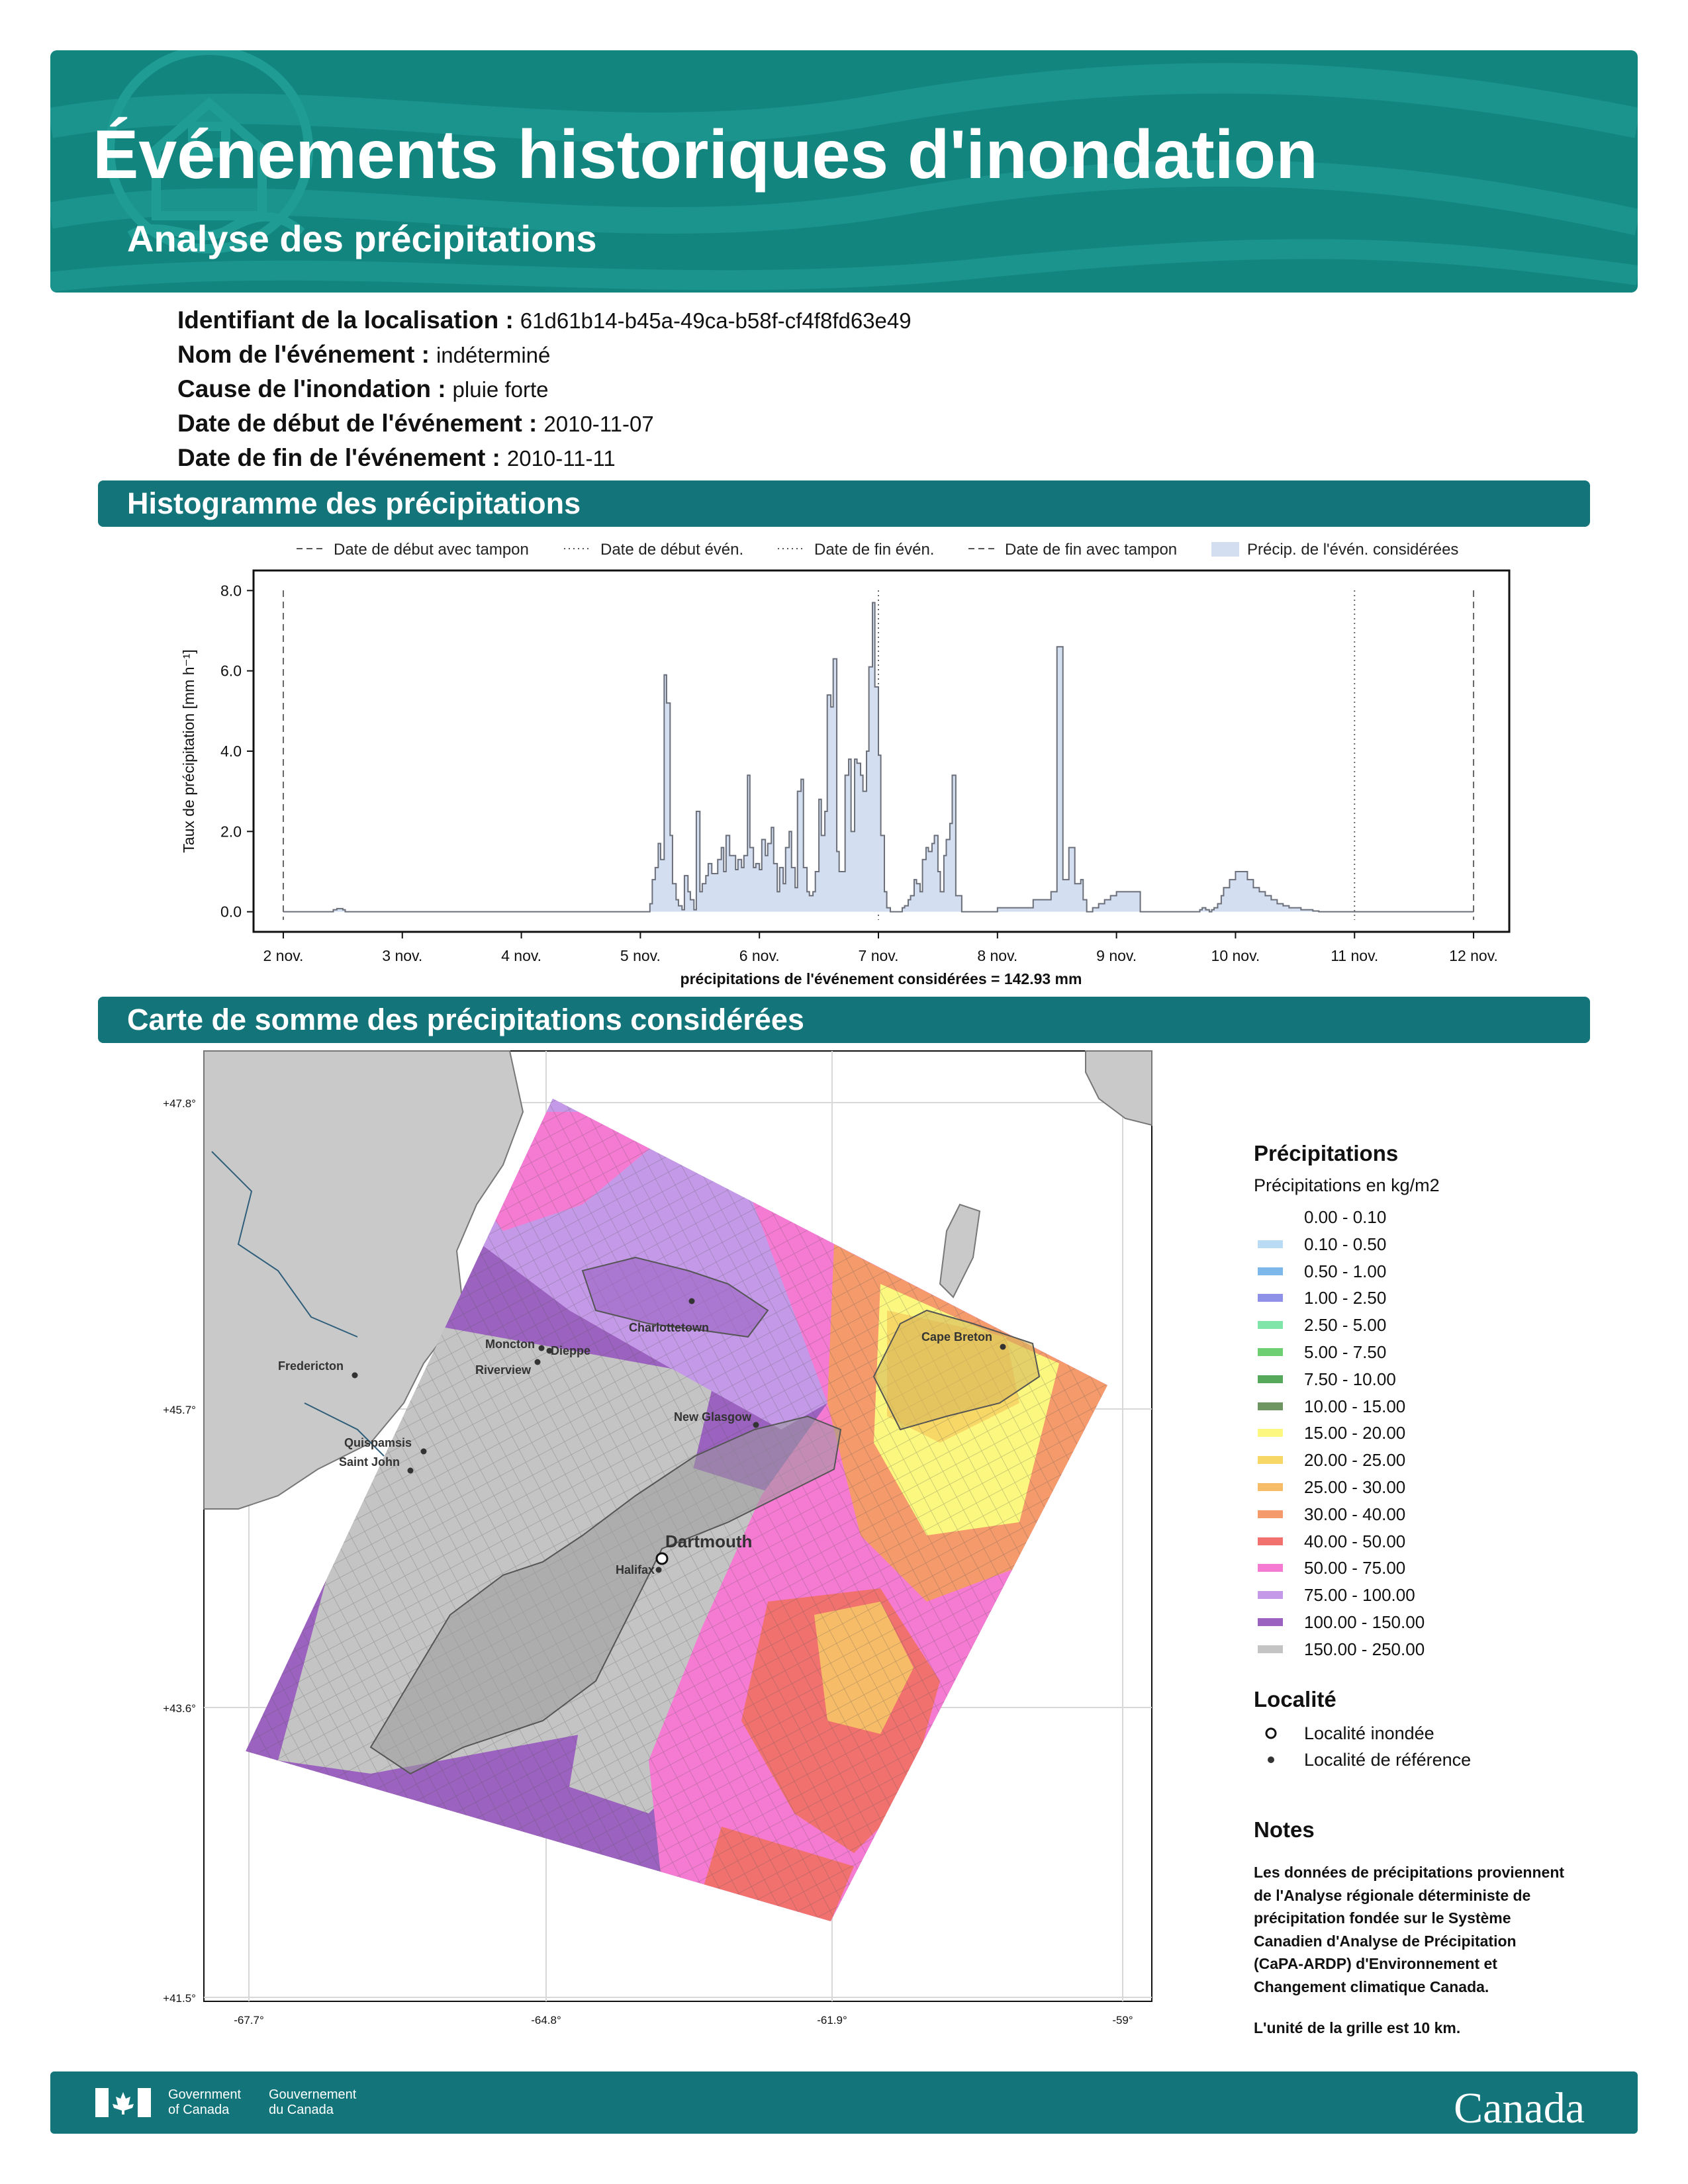 The image size is (1688, 2184). Describe the element at coordinates (1439, 1244) in the screenshot. I see `legend-class-item: 0.10 - 0.50` at that location.